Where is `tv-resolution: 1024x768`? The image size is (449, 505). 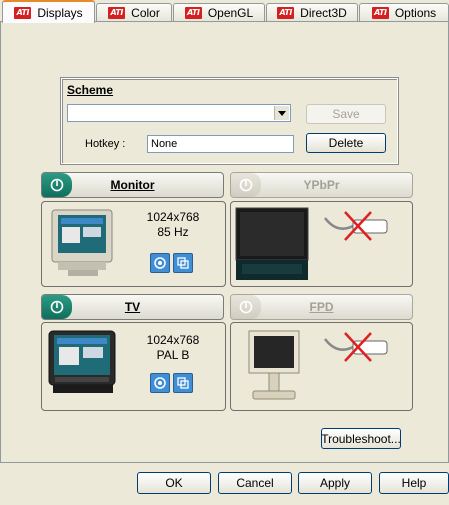 tv-resolution: 1024x768 is located at coordinates (173, 340).